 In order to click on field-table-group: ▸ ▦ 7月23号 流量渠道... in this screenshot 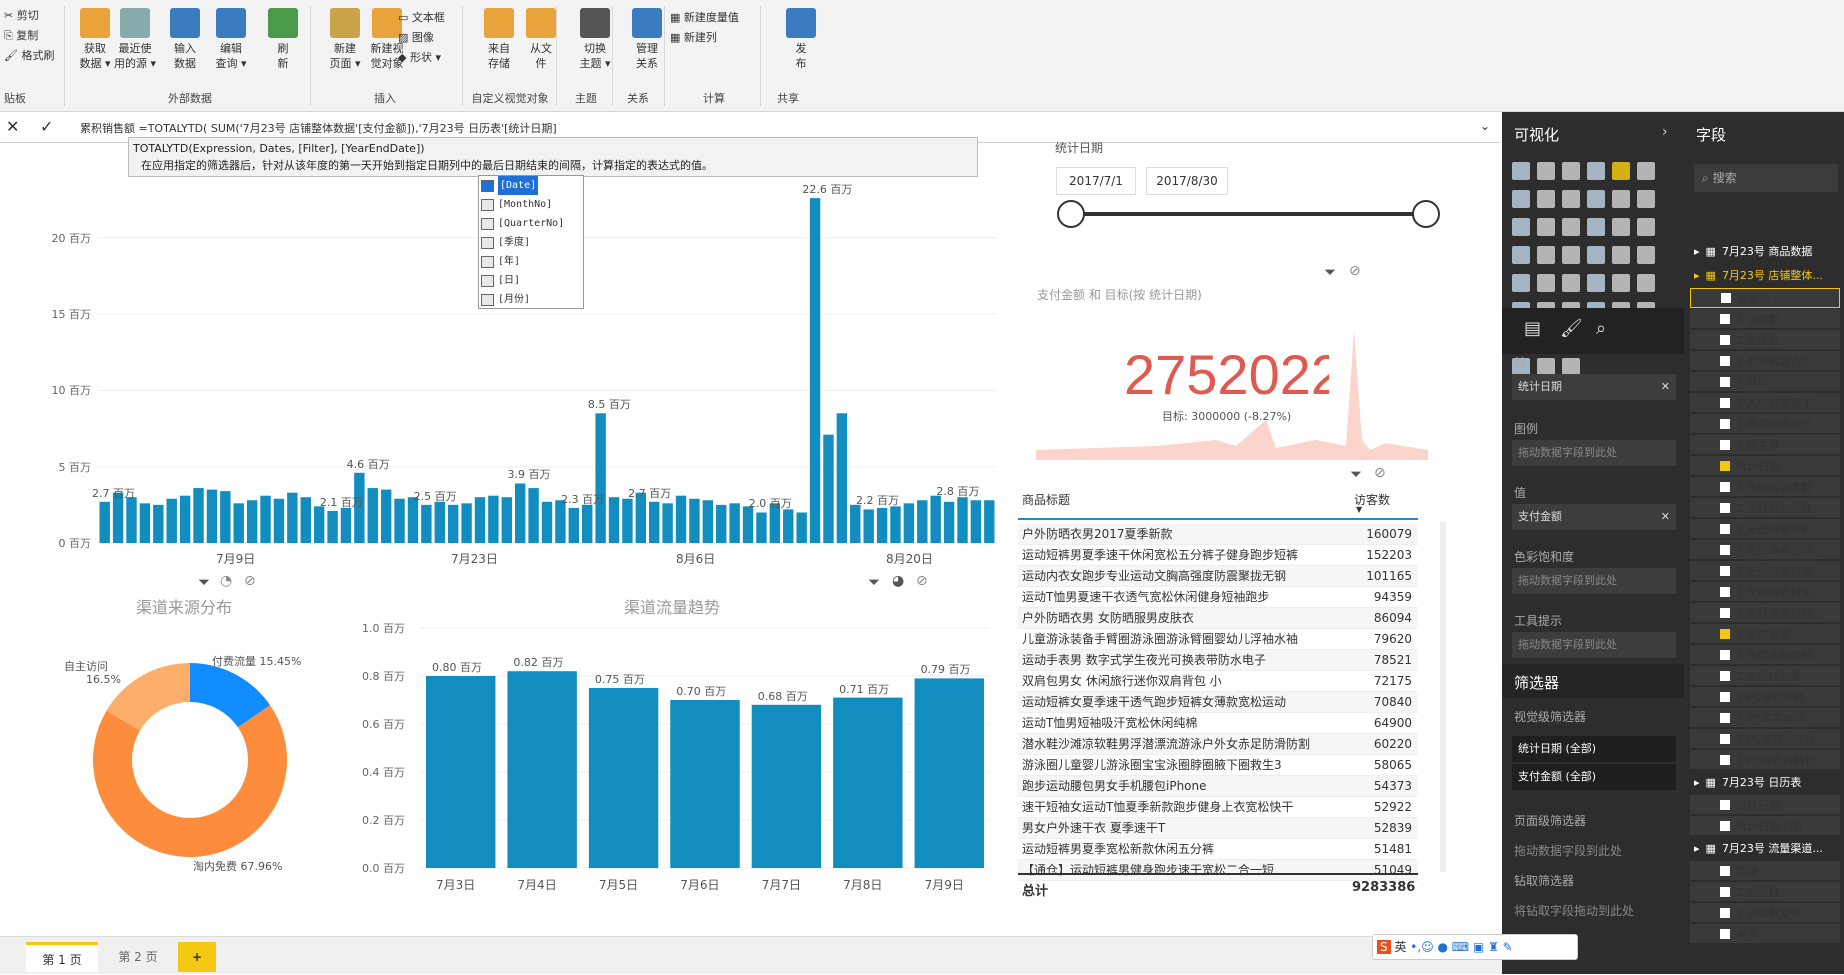, I will do `click(1765, 848)`.